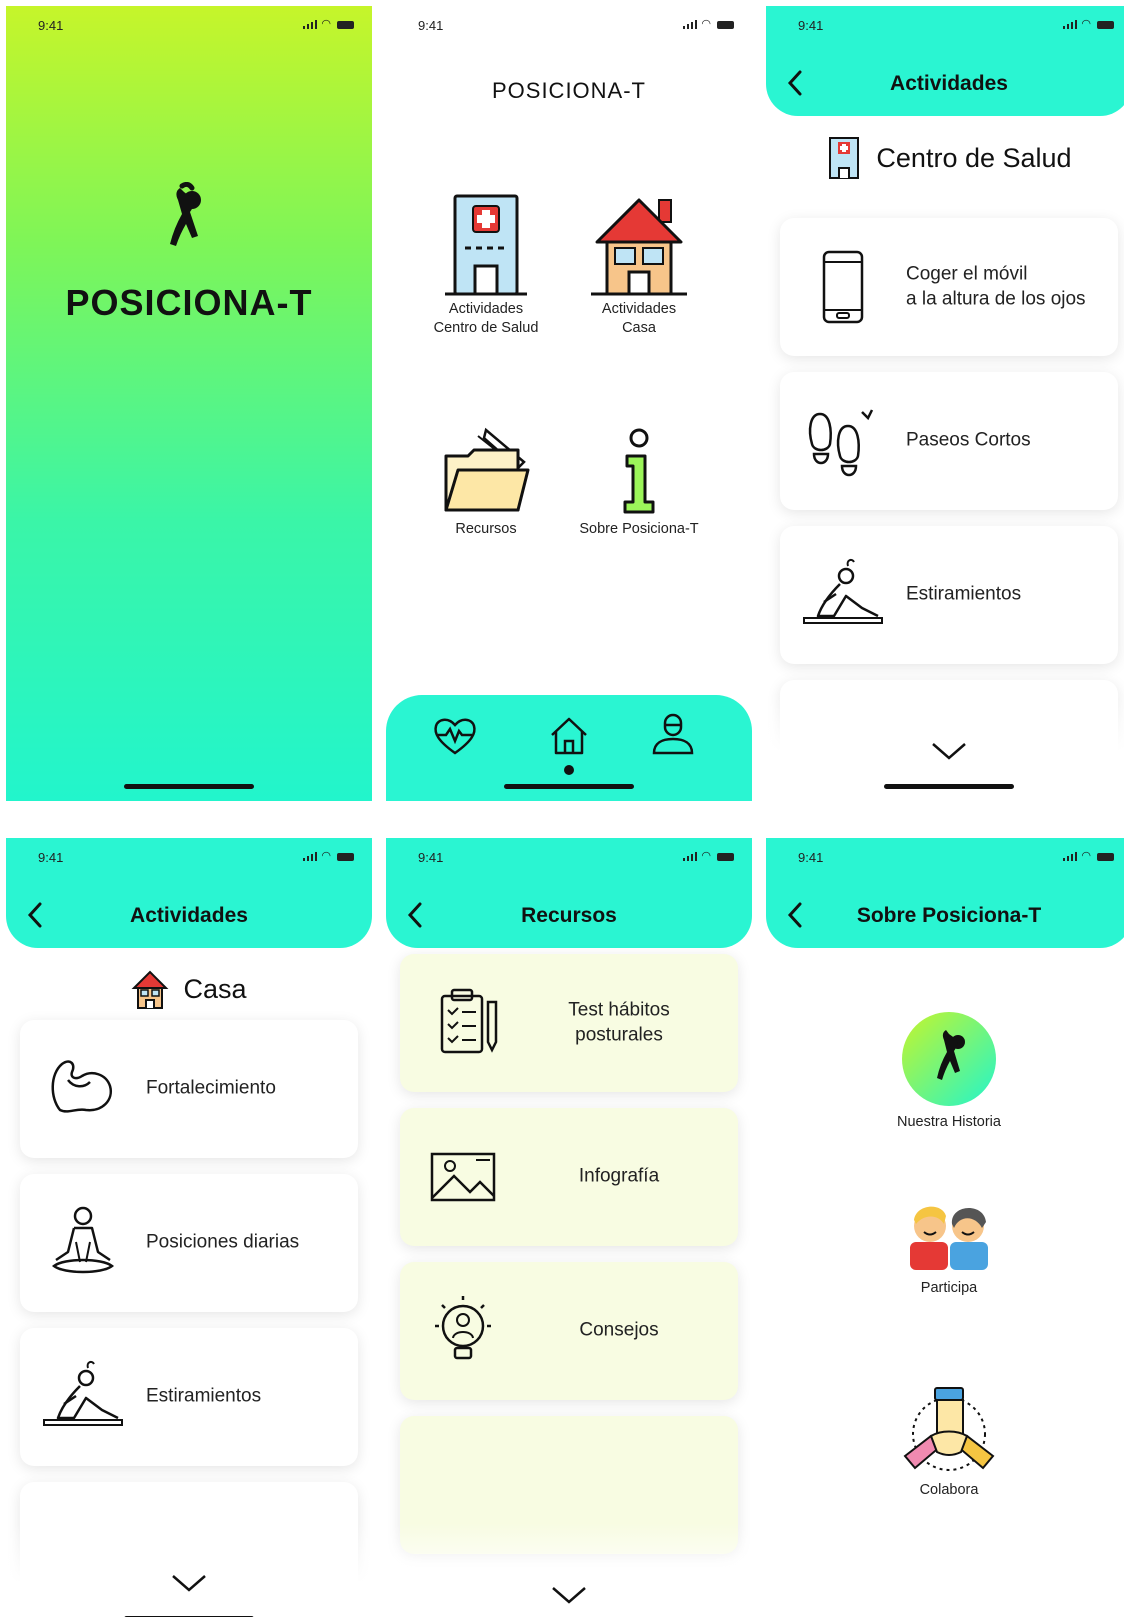 This screenshot has width=1124, height=1617. I want to click on top-header: 9:41 ◠ Recursos, so click(569, 893).